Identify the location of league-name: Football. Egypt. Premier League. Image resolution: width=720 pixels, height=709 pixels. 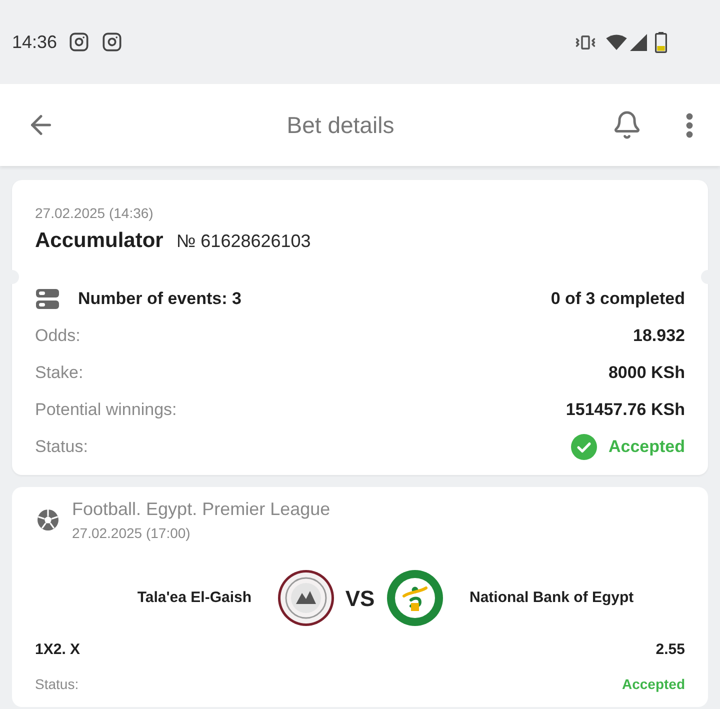
(201, 509).